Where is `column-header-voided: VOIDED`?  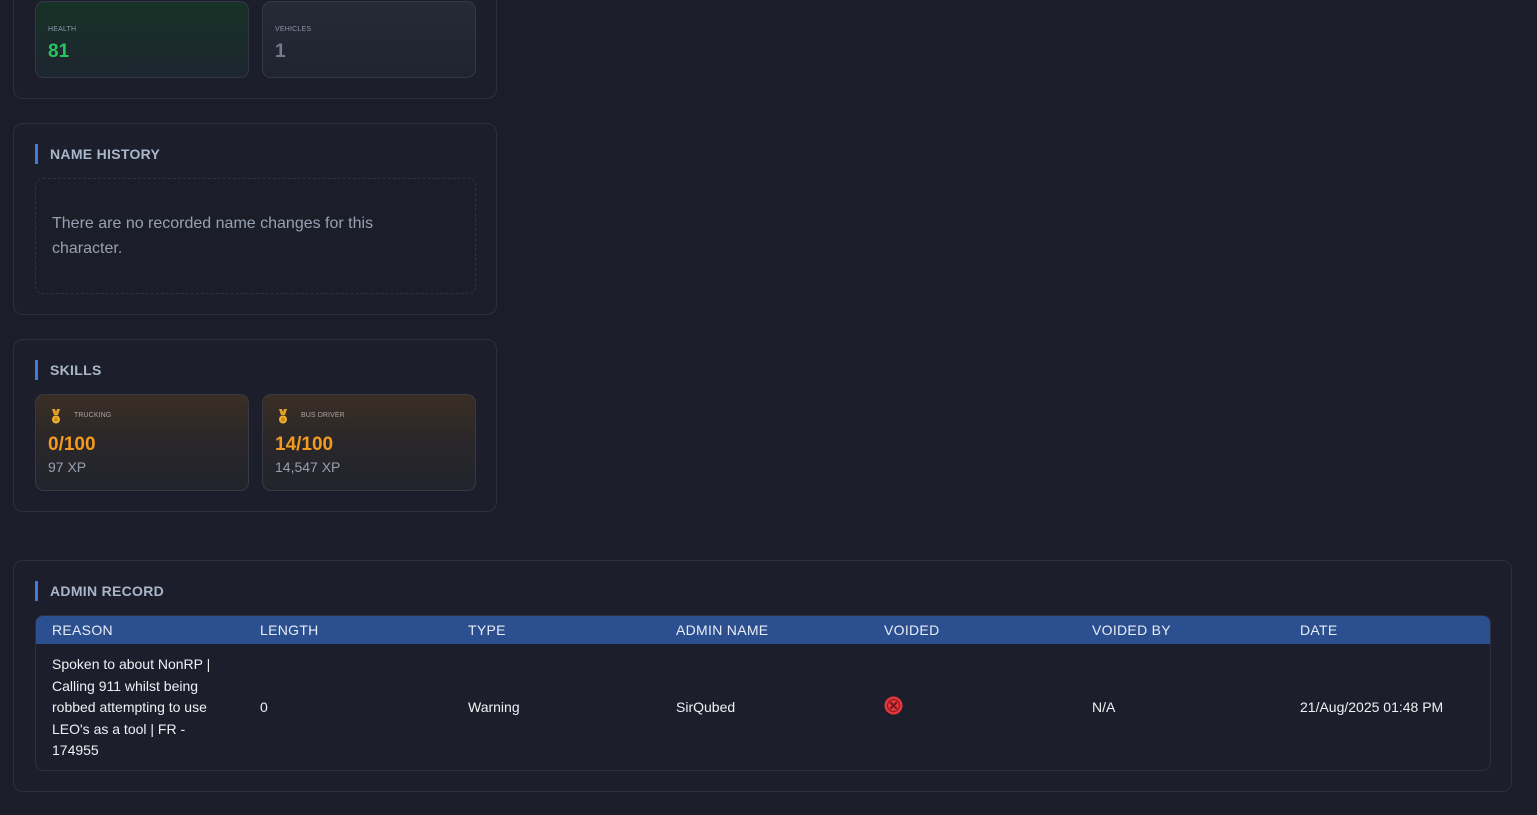
column-header-voided: VOIDED is located at coordinates (911, 630).